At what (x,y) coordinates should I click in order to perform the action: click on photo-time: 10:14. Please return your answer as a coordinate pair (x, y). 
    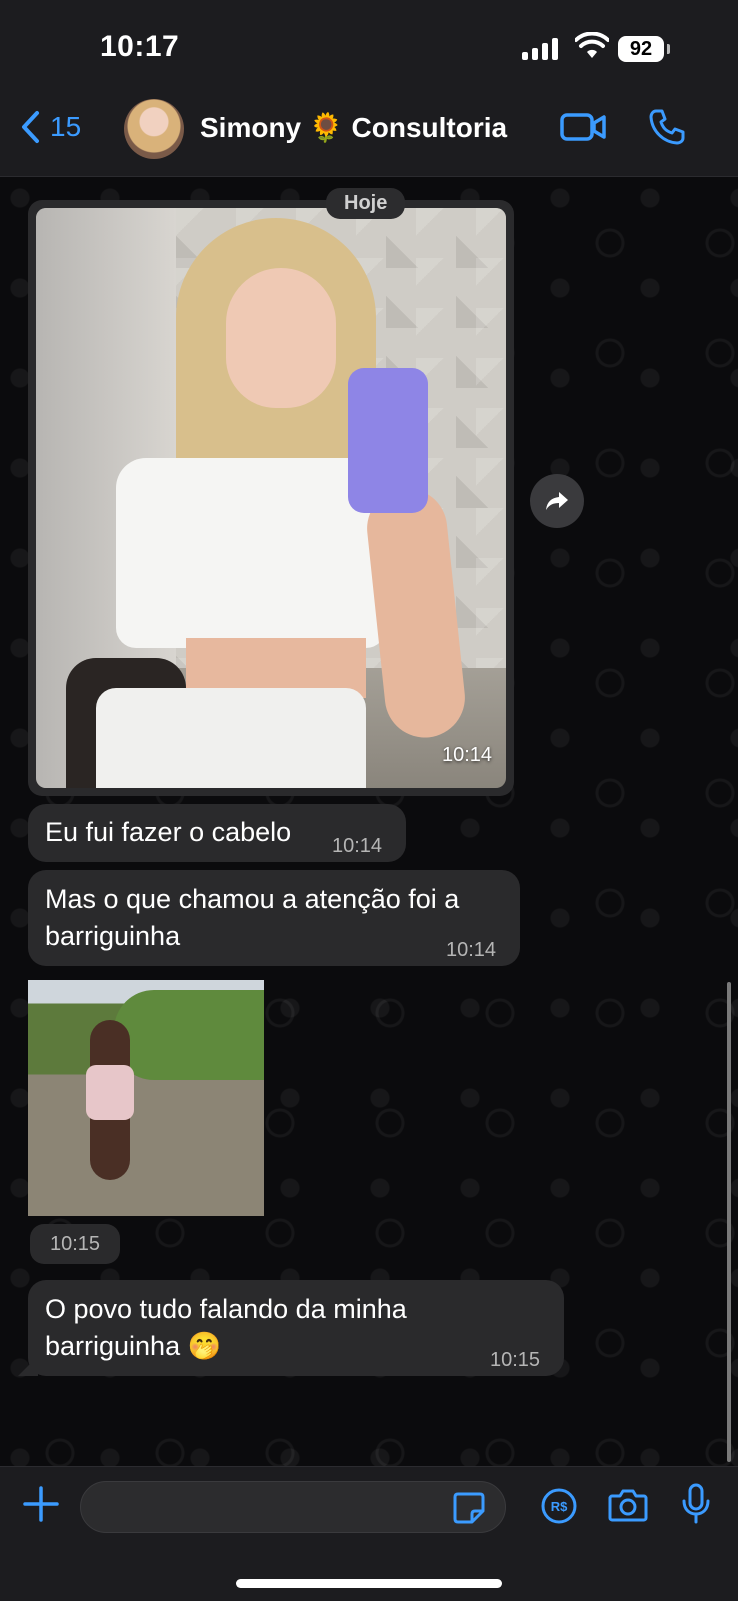
    Looking at the image, I should click on (467, 755).